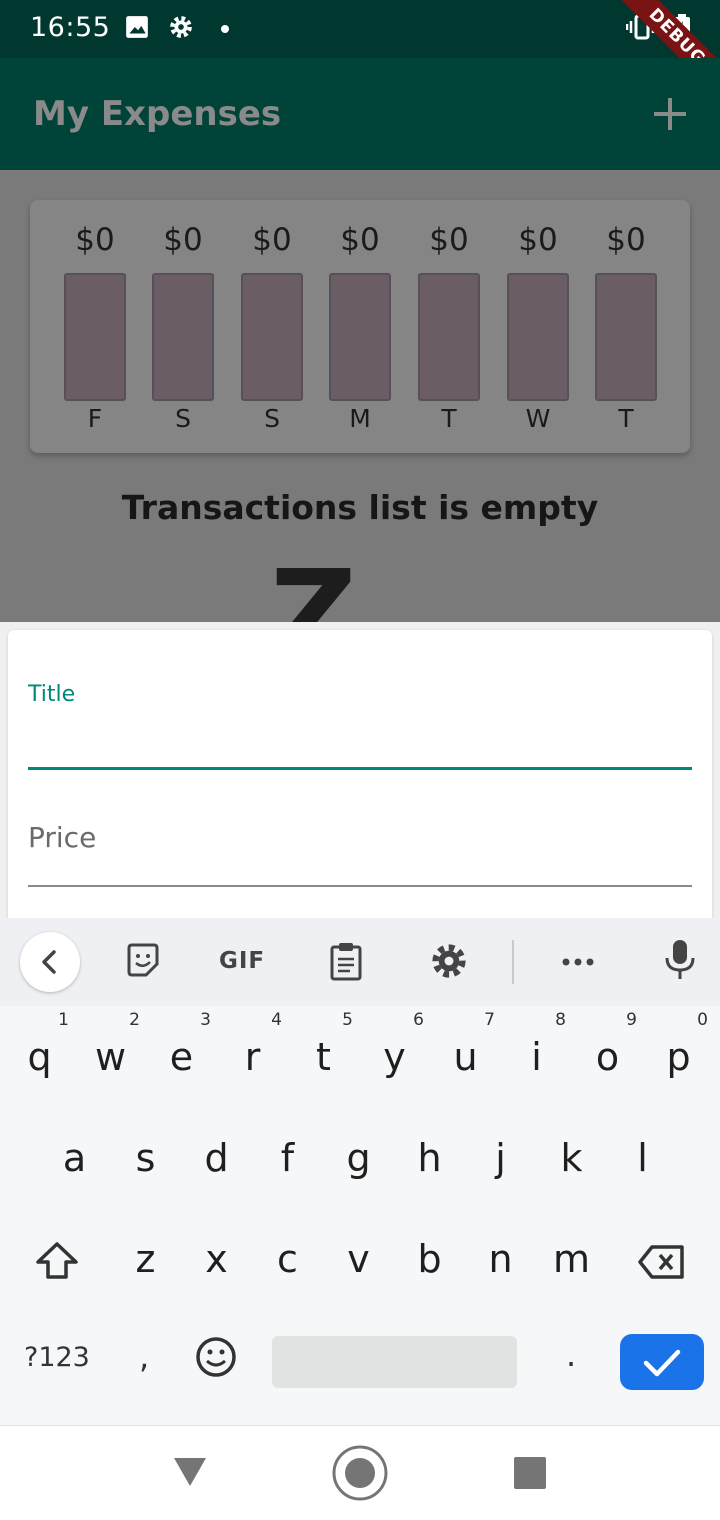 The image size is (720, 1520). Describe the element at coordinates (134, 1020) in the screenshot. I see `key-hint: 2` at that location.